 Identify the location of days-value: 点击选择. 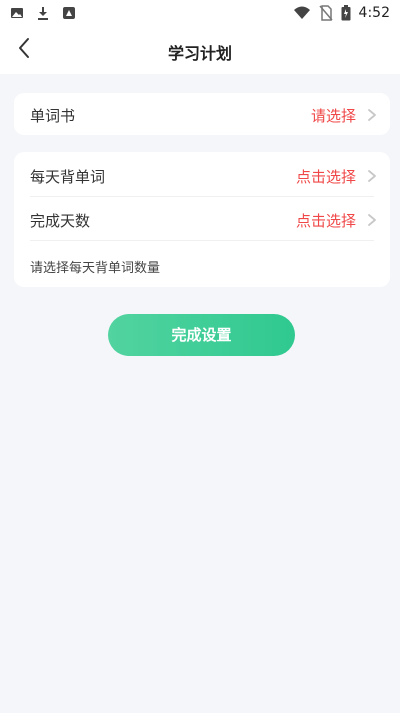
(325, 221).